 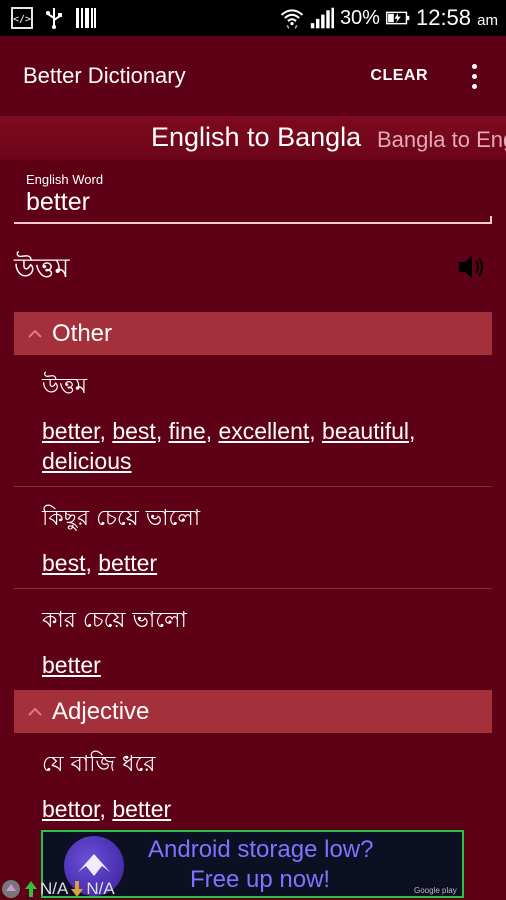 What do you see at coordinates (261, 849) in the screenshot?
I see `ad-headline: Android storage low?` at bounding box center [261, 849].